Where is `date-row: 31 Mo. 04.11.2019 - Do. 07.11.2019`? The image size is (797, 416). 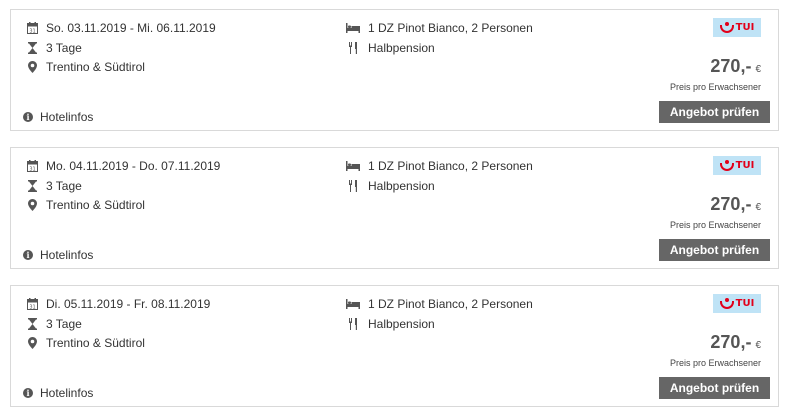 date-row: 31 Mo. 04.11.2019 - Do. 07.11.2019 is located at coordinates (123, 166).